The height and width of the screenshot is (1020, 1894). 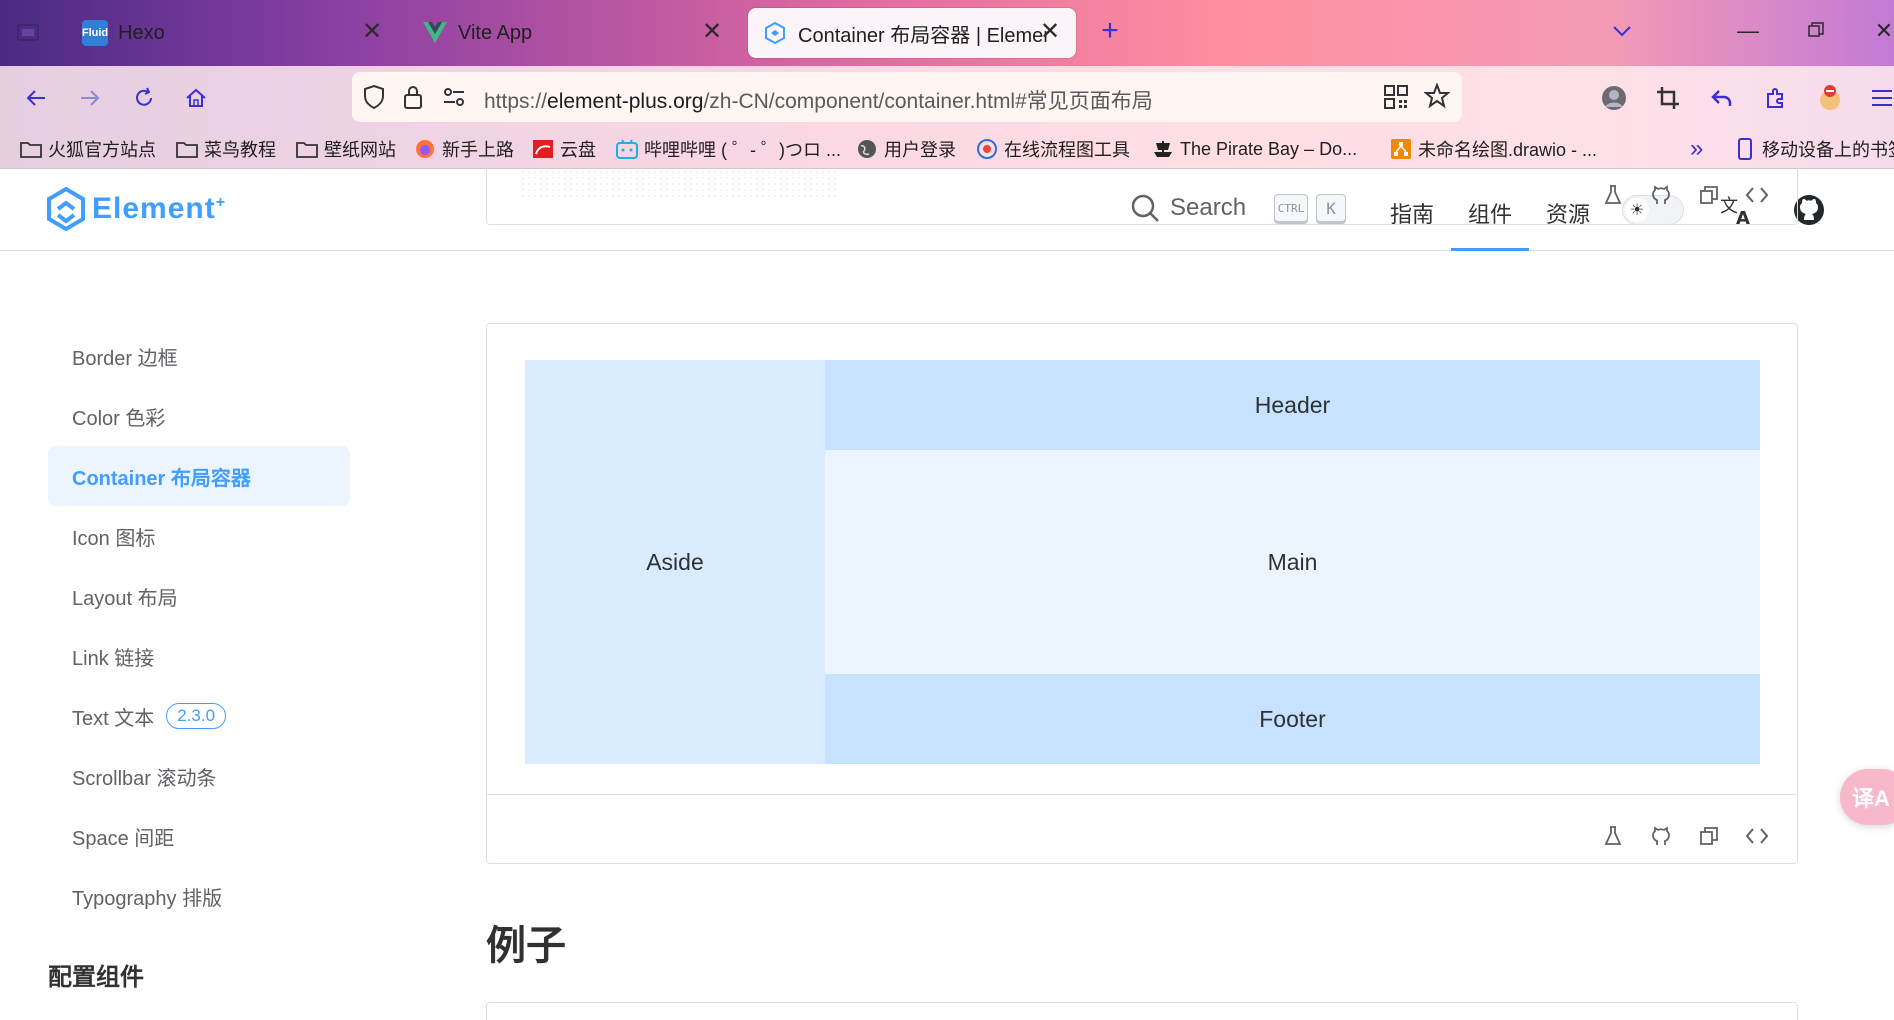 What do you see at coordinates (1067, 150) in the screenshot?
I see `bookmark-label: 在线流程图工具` at bounding box center [1067, 150].